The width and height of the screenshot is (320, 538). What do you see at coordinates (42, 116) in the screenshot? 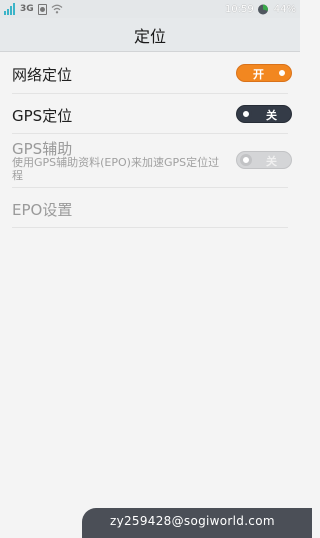
I see `gps-location-label: GPS定位` at bounding box center [42, 116].